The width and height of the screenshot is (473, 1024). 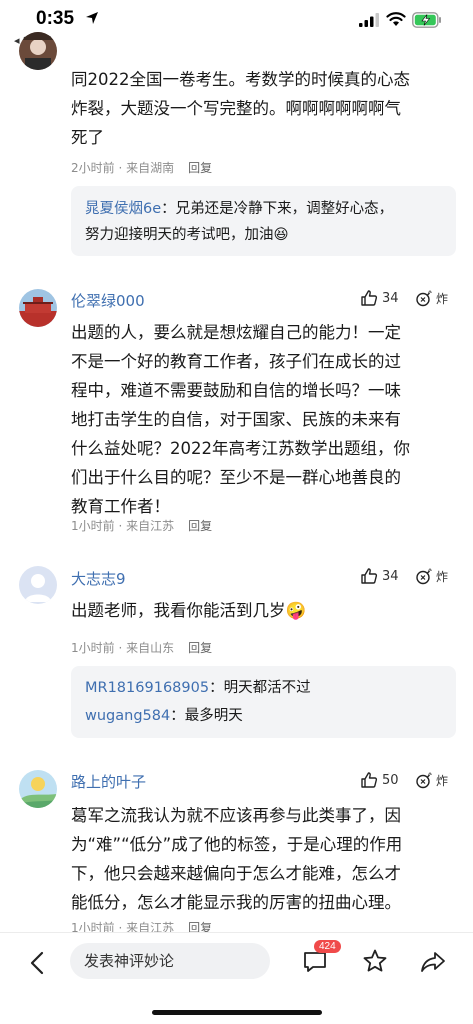 I want to click on reply-username: MR18169168905, so click(x=147, y=688).